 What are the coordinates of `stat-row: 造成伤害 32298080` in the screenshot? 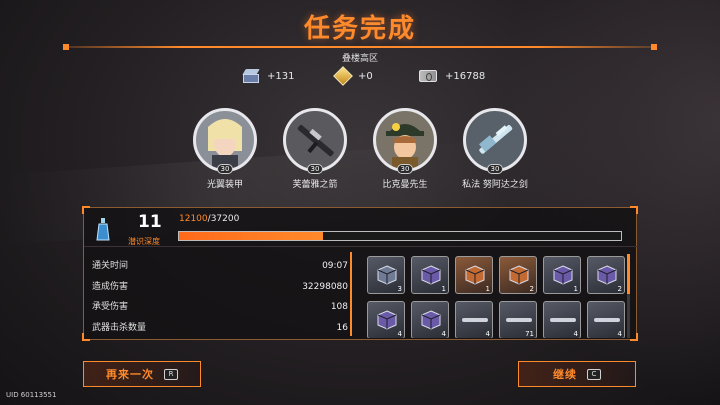 It's located at (220, 287).